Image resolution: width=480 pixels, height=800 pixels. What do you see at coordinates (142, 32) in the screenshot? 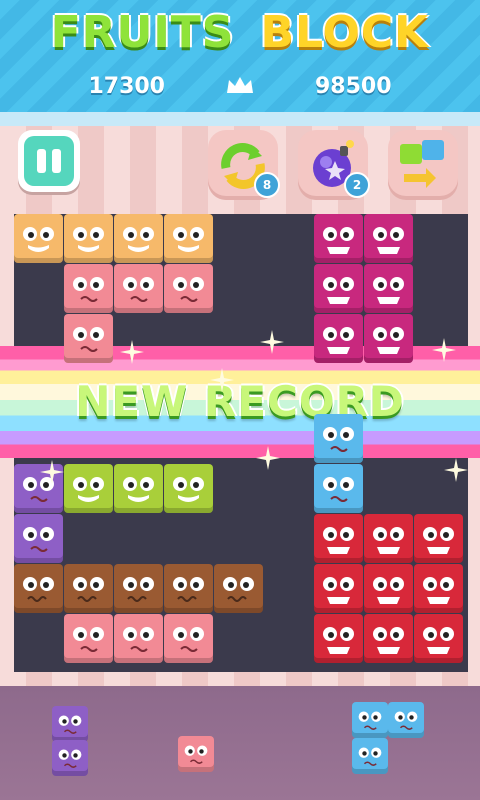
I see `title-word-fruits: FRUITS` at bounding box center [142, 32].